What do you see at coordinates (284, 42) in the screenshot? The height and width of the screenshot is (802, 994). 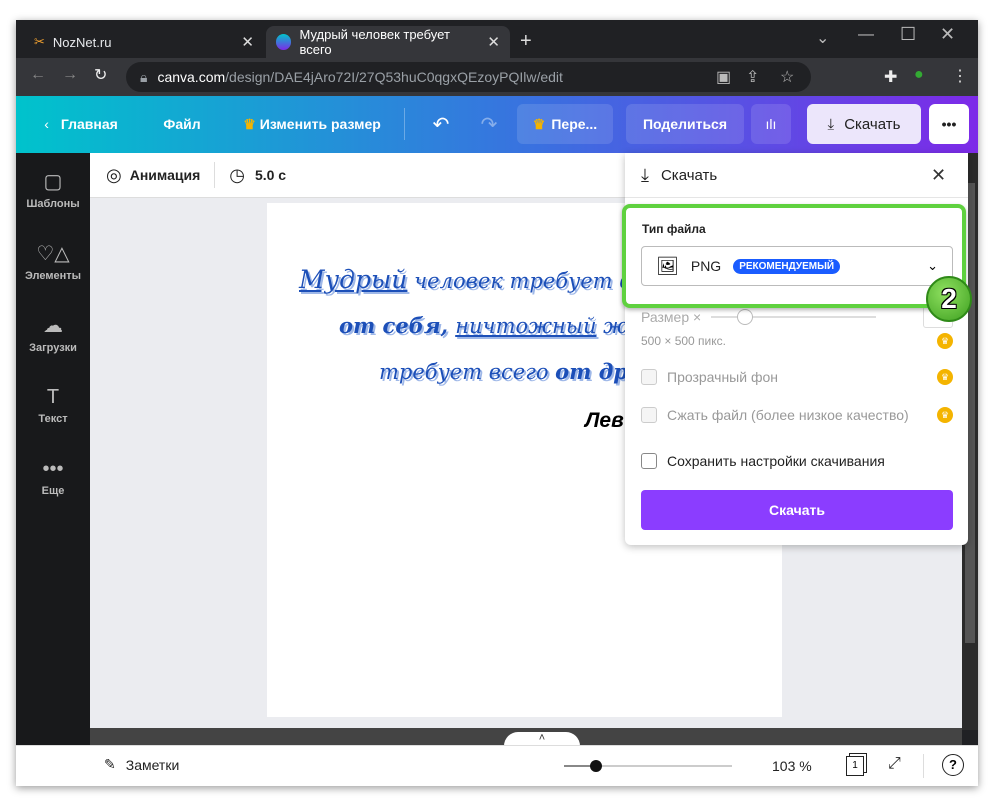 I see `canva-icon` at bounding box center [284, 42].